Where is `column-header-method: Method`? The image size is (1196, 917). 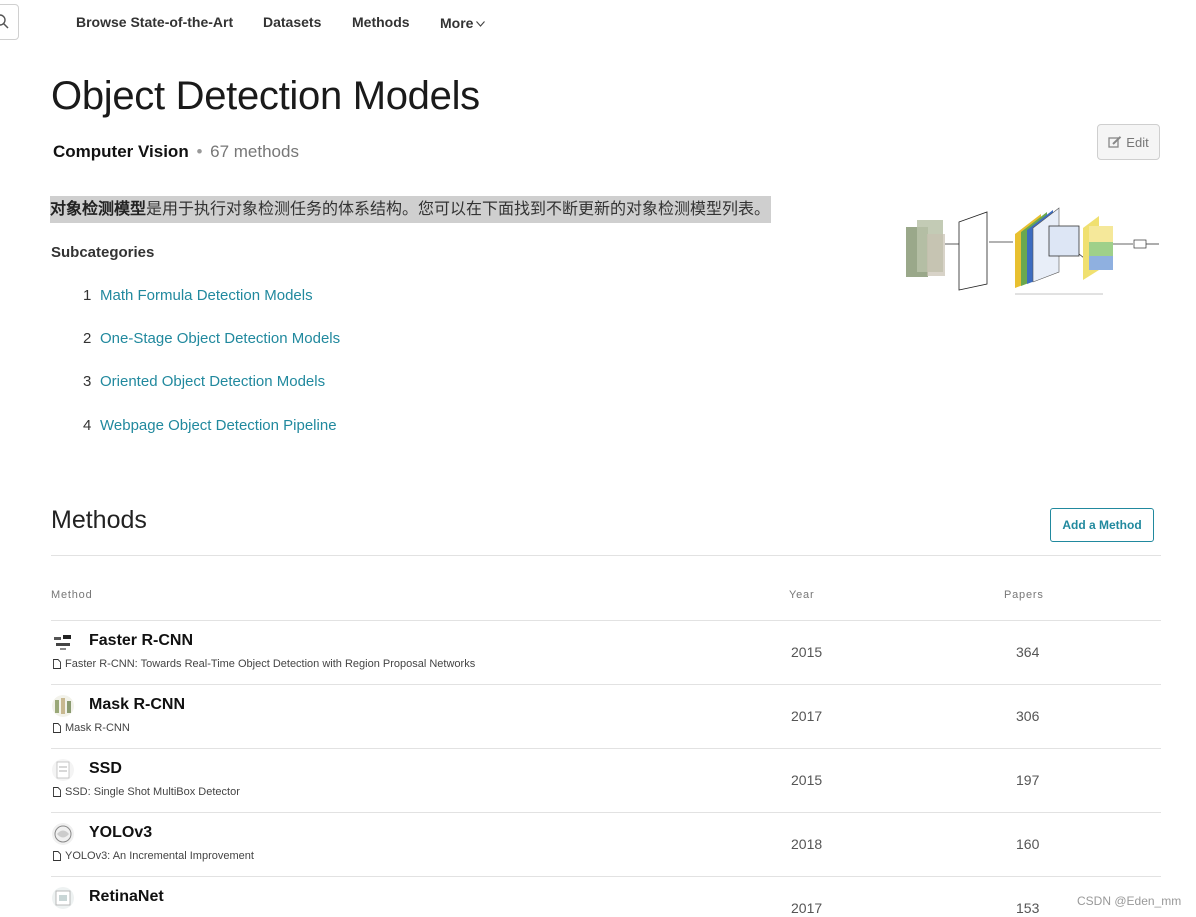
column-header-method: Method is located at coordinates (72, 595).